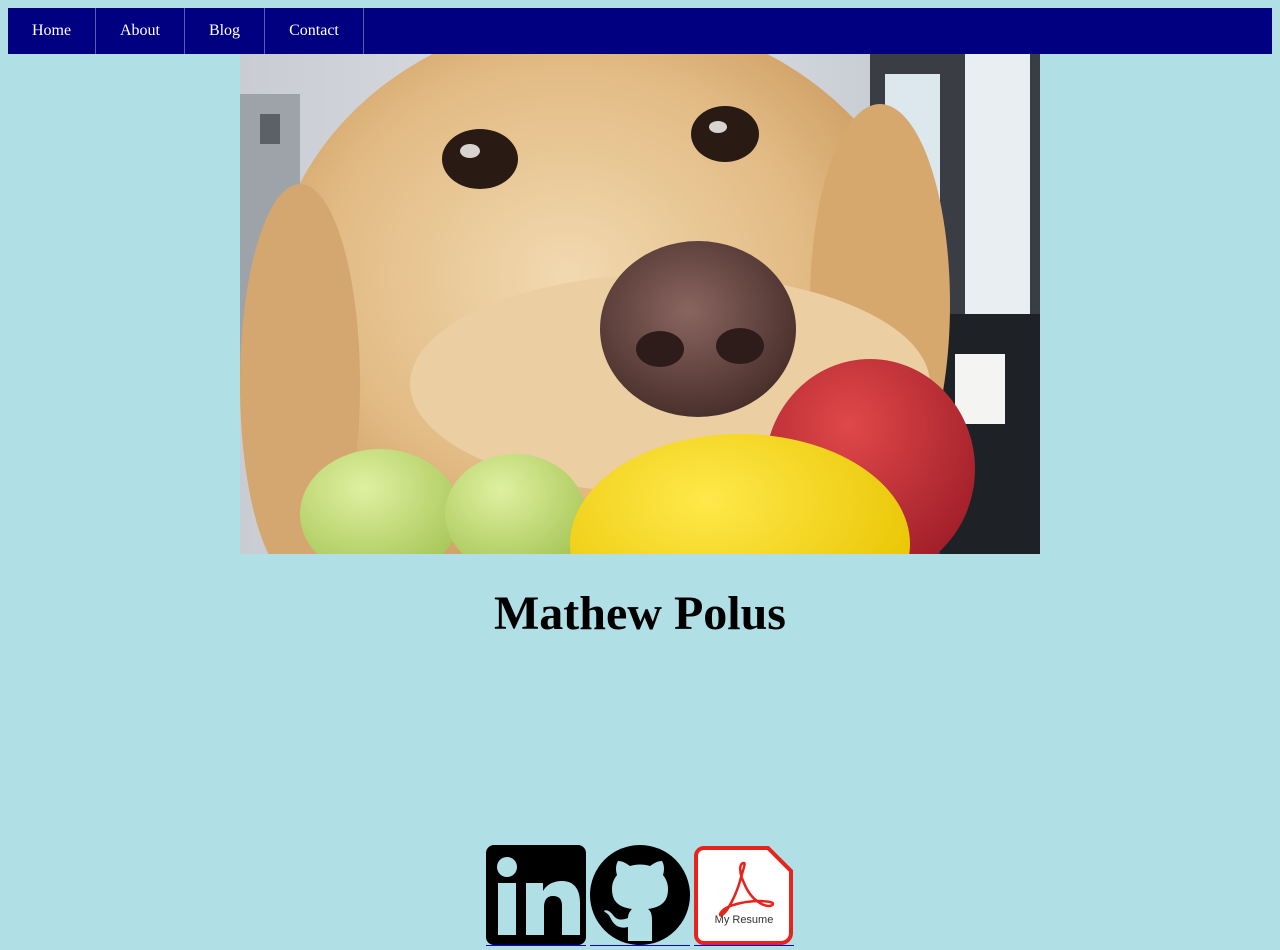 The width and height of the screenshot is (1280, 950). I want to click on page-title: Mathew Polus, so click(640, 613).